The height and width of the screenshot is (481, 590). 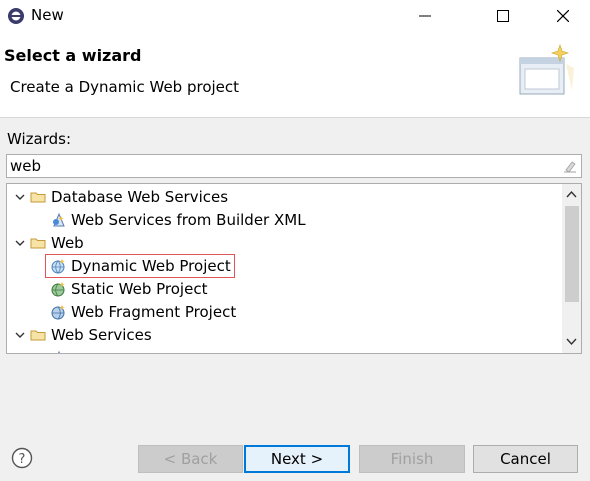 What do you see at coordinates (412, 459) in the screenshot?
I see `finish-button: Finish` at bounding box center [412, 459].